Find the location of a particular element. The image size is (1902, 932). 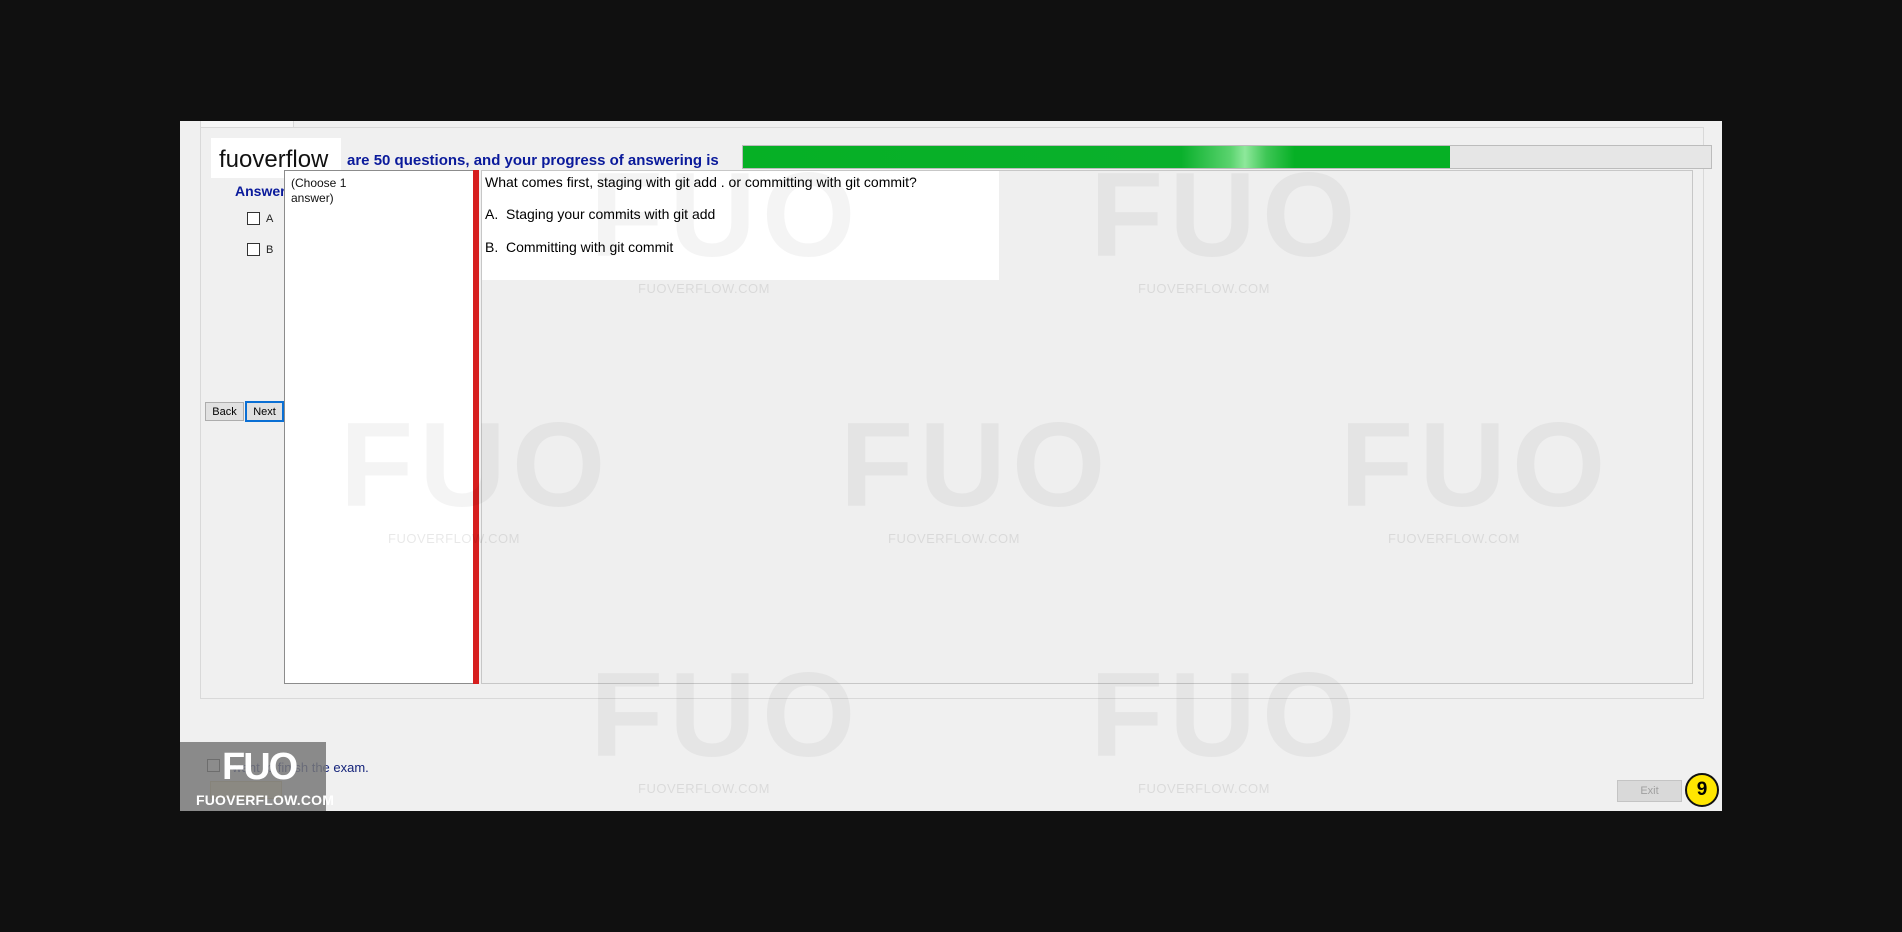

answer-option-a: A is located at coordinates (260, 218).